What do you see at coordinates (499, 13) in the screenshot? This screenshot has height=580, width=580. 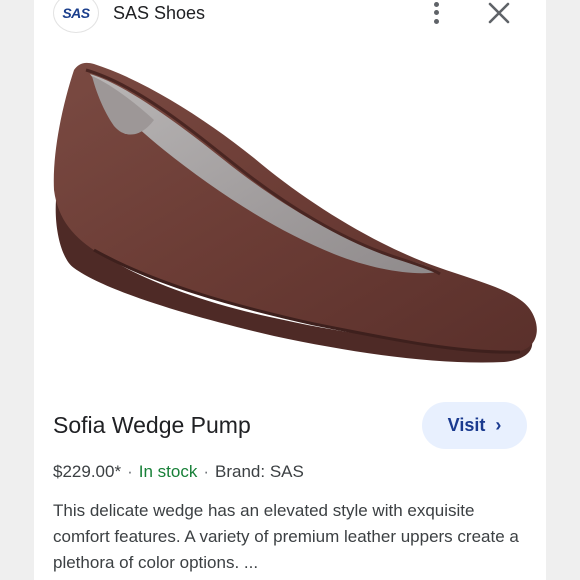 I see `close-icon` at bounding box center [499, 13].